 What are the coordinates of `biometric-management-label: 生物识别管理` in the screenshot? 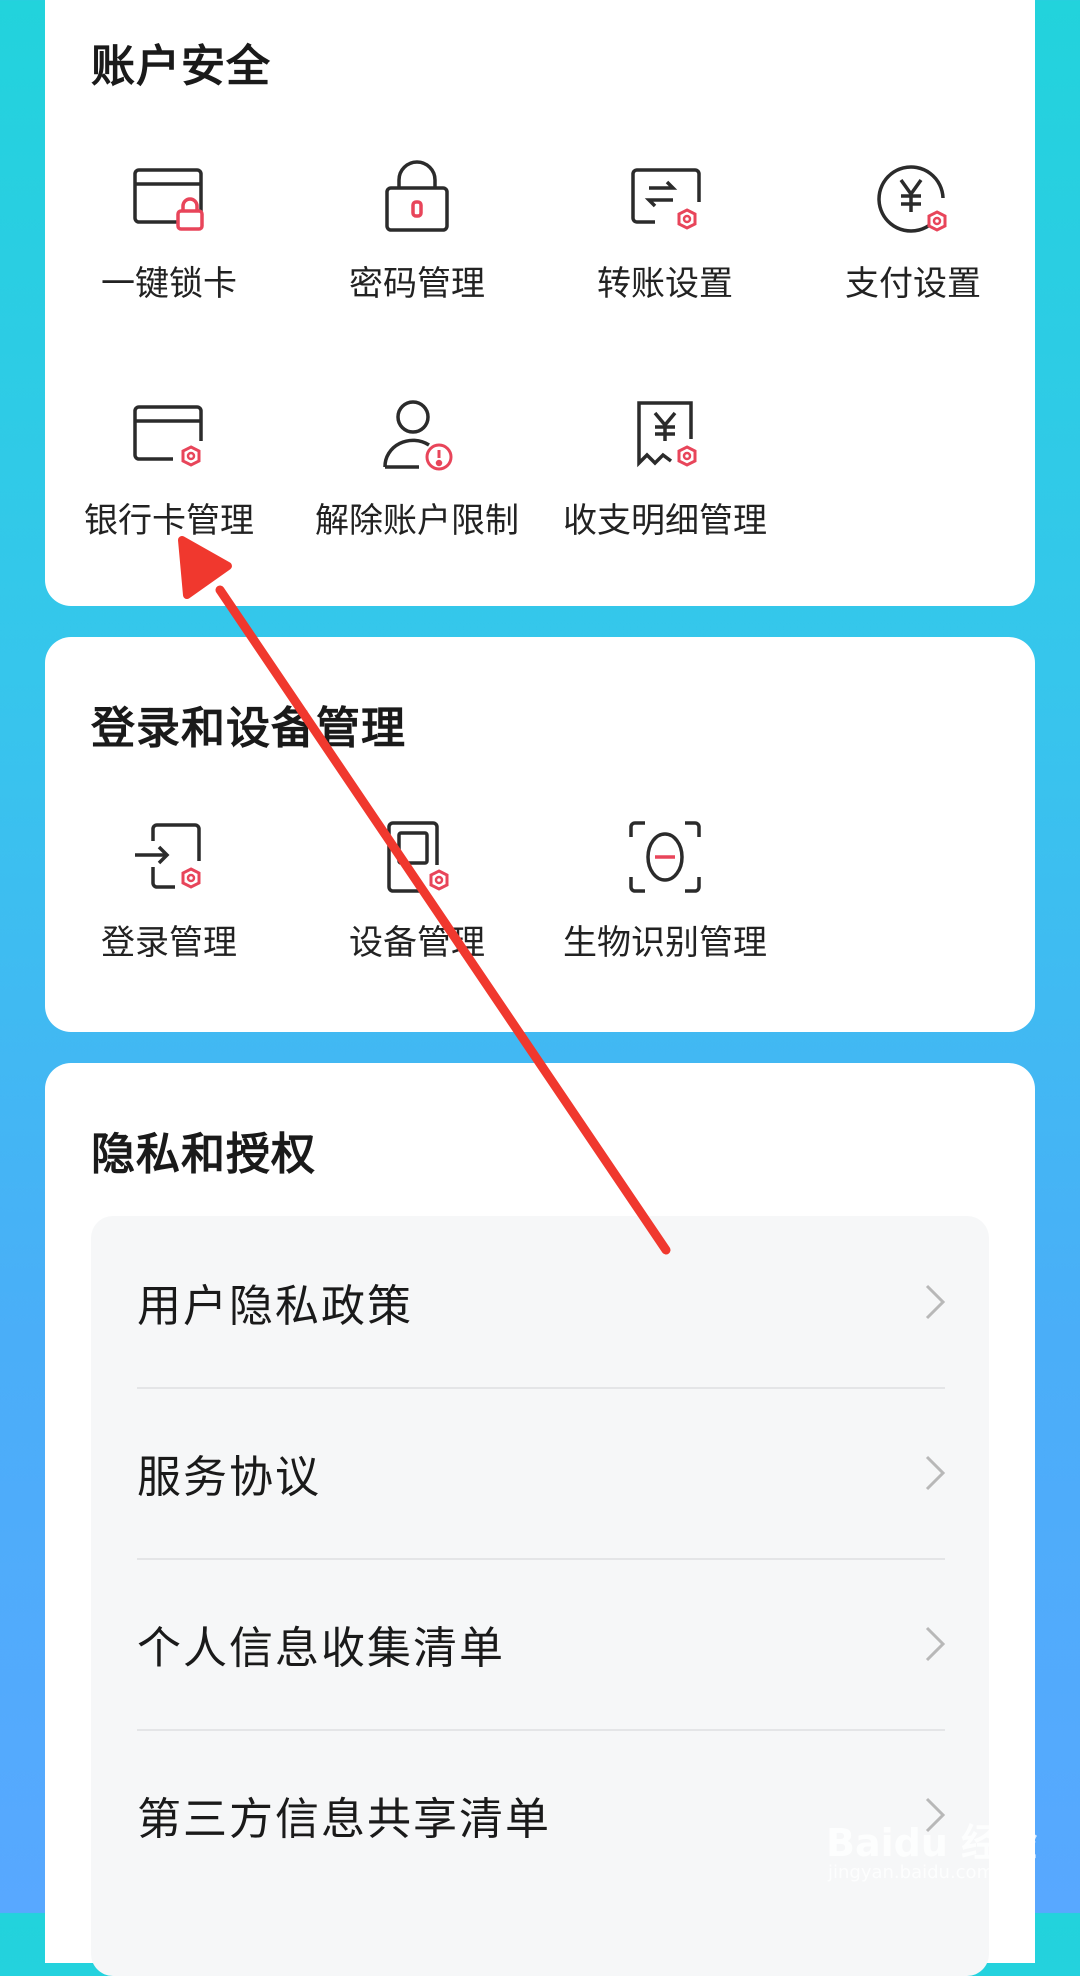 It's located at (665, 943).